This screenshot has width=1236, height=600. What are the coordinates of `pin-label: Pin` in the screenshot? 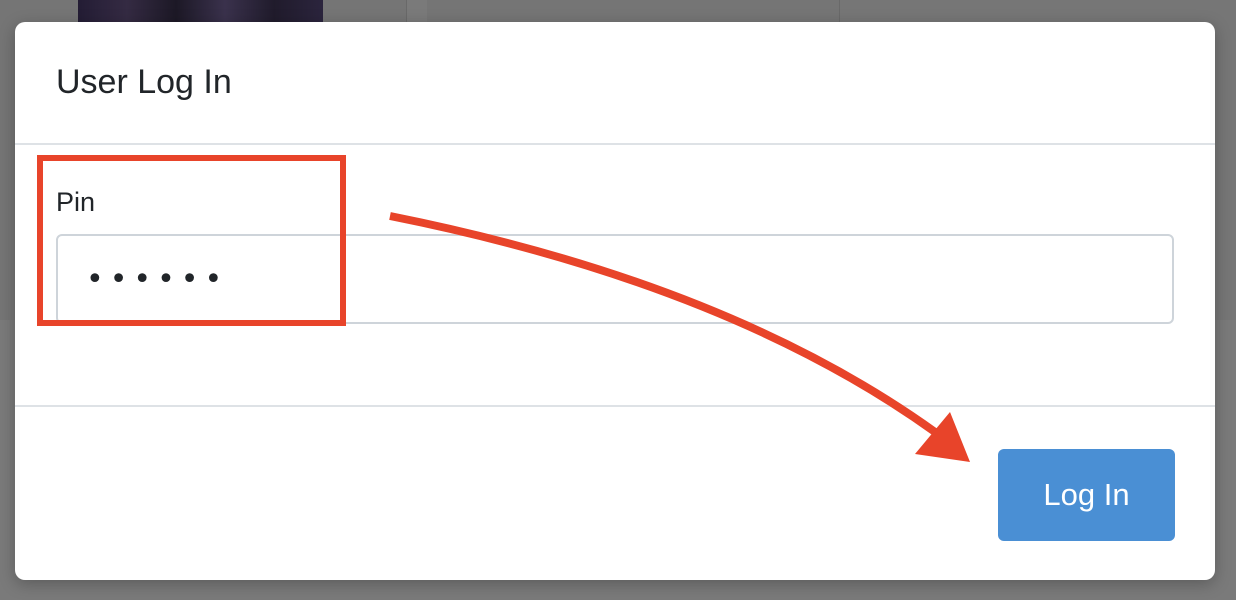 It's located at (76, 202).